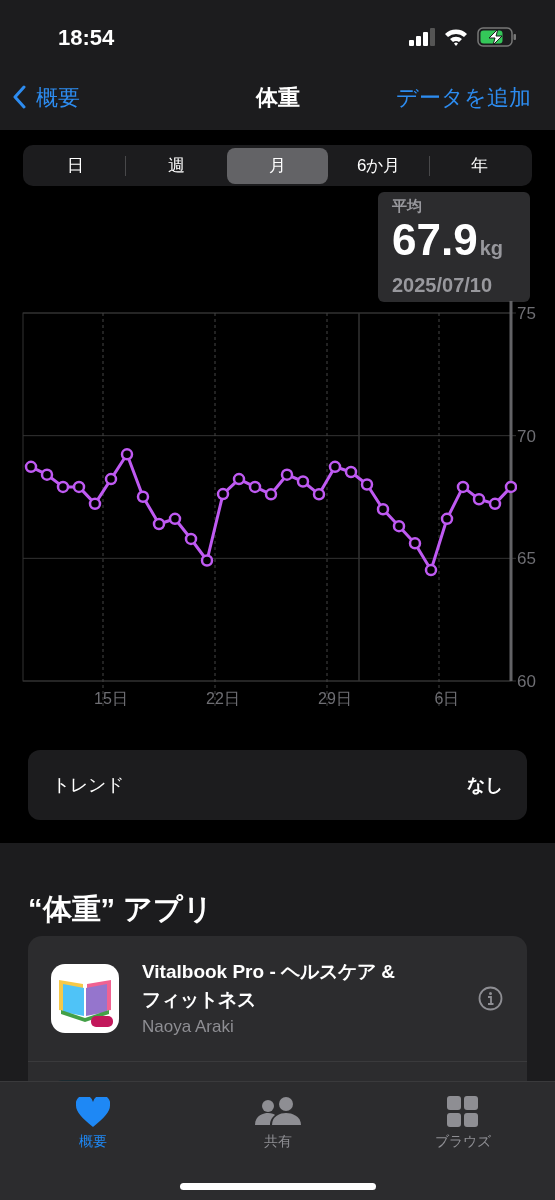 This screenshot has width=555, height=1200. What do you see at coordinates (269, 986) in the screenshot?
I see `app-name: Vitalbook Pro - ヘルスケア & フィットネス` at bounding box center [269, 986].